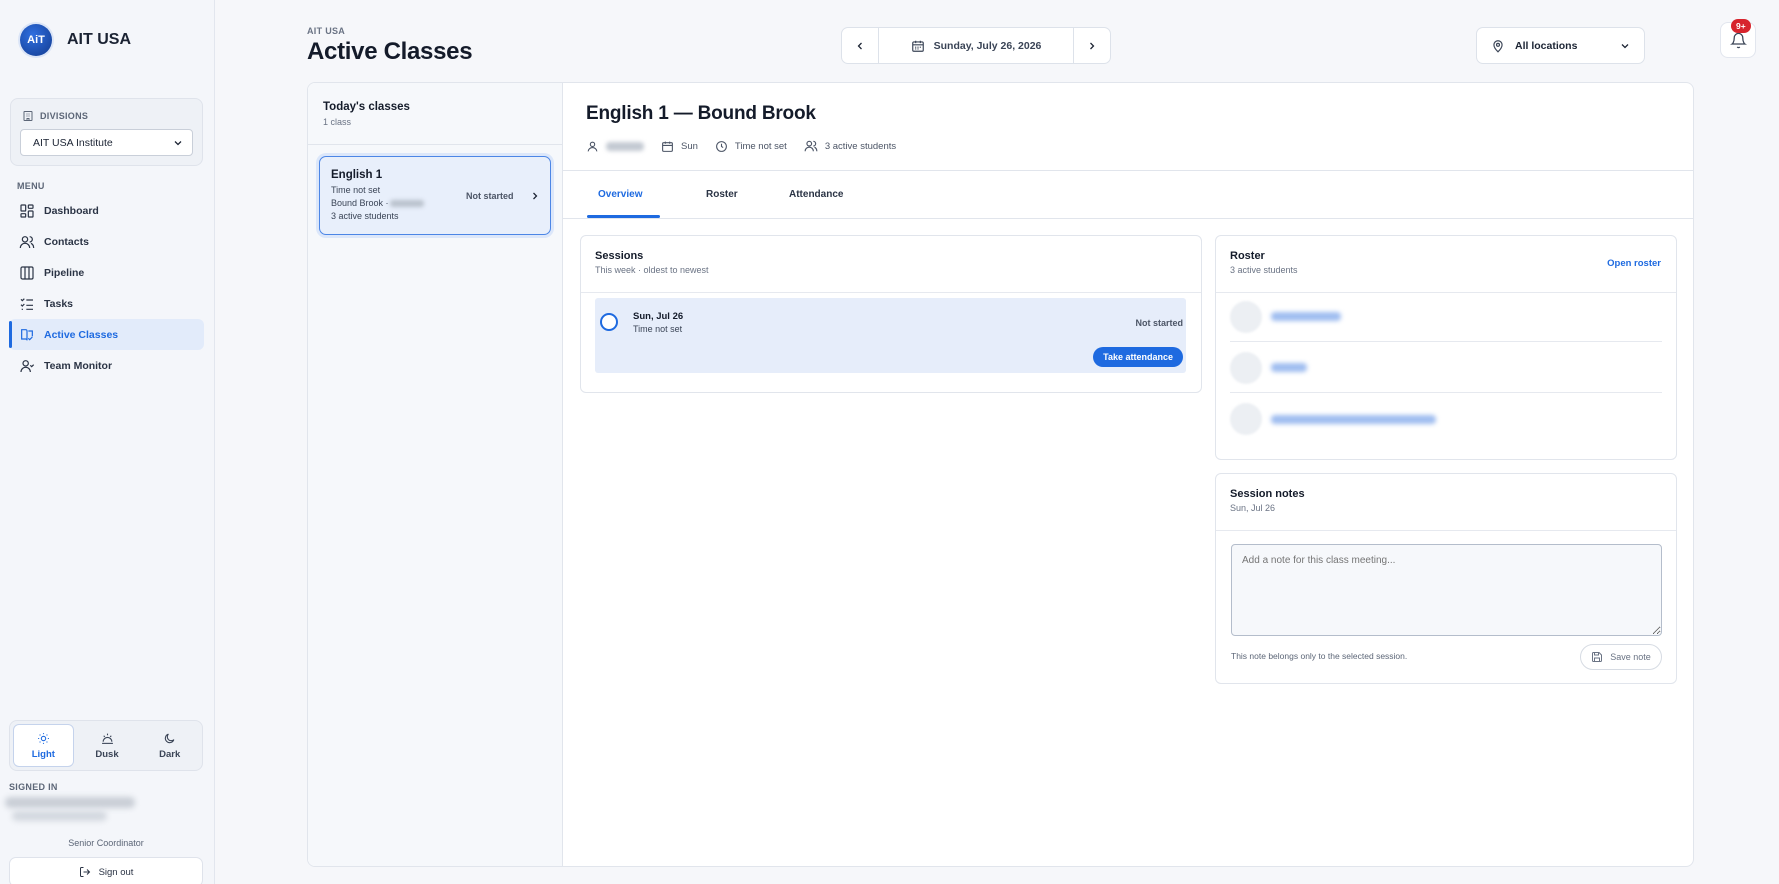 Image resolution: width=1779 pixels, height=884 pixels. Describe the element at coordinates (701, 113) in the screenshot. I see `class-detail-title: English 1 — Bound Brook` at that location.